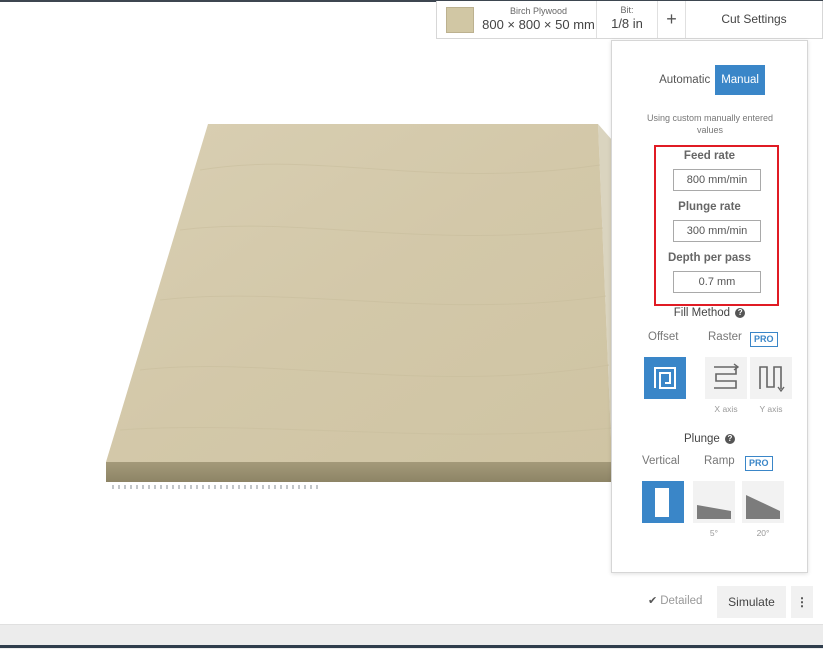 This screenshot has width=823, height=649. What do you see at coordinates (740, 313) in the screenshot?
I see `fill-method-help-icon: ?` at bounding box center [740, 313].